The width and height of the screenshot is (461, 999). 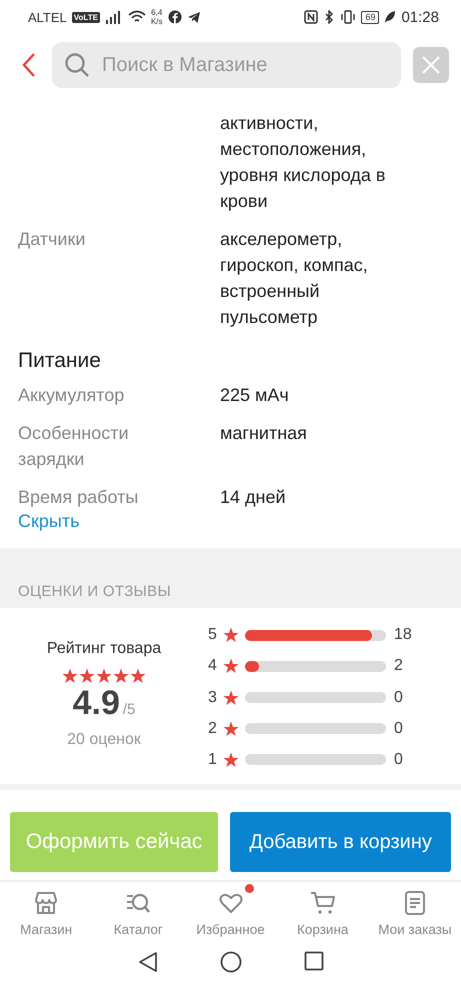 I want to click on vibrate-icon, so click(x=348, y=17).